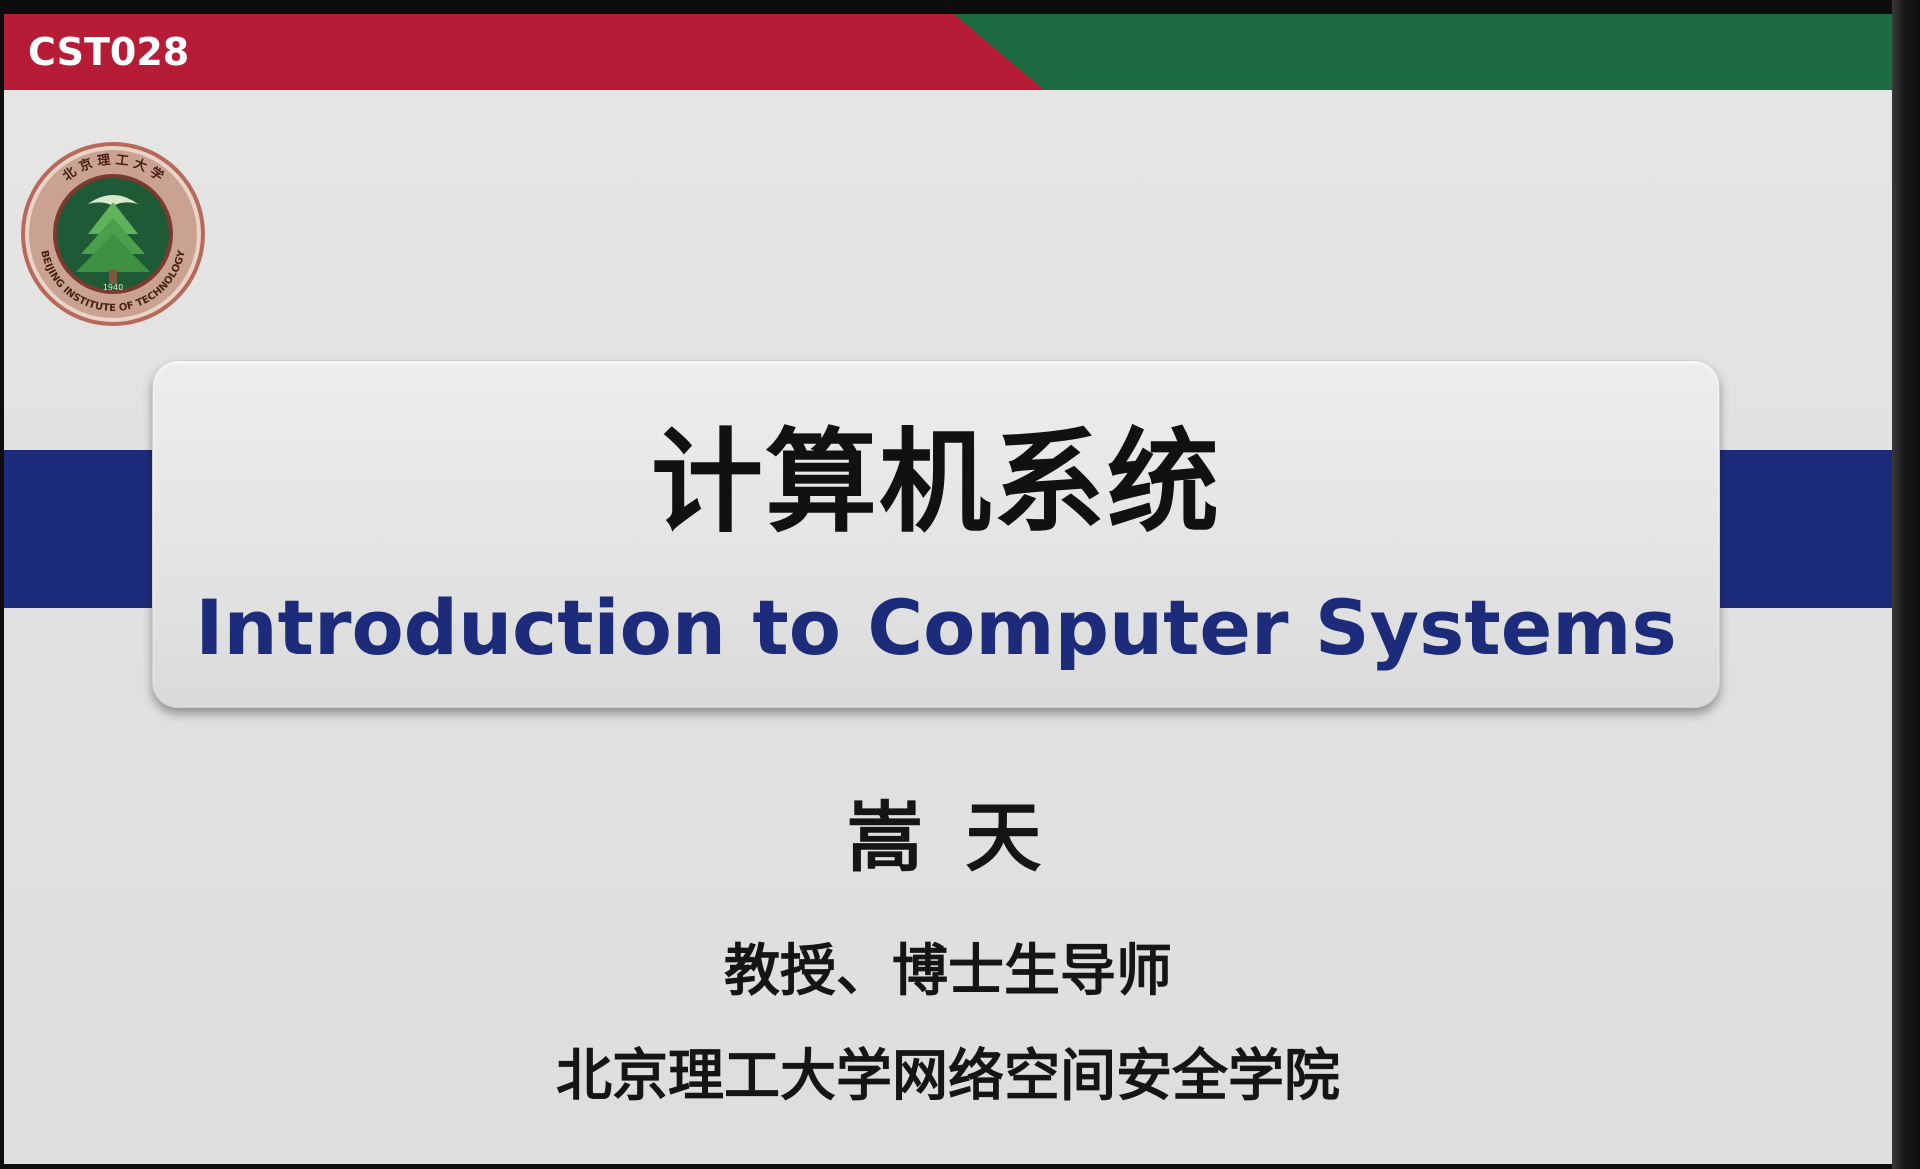 This screenshot has height=1169, width=1920. Describe the element at coordinates (948, 837) in the screenshot. I see `author-name: 嵩 天` at that location.